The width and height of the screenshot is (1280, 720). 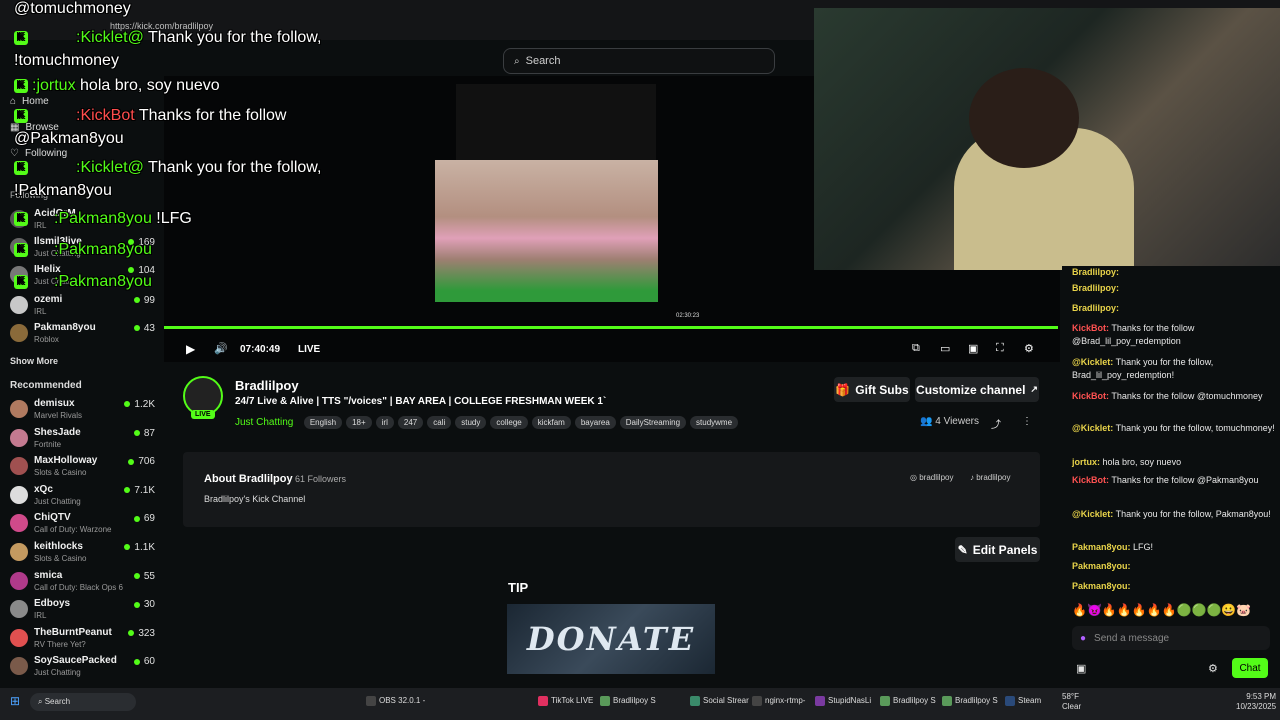 I want to click on taskbar-search: ⌕ Search, so click(x=83, y=702).